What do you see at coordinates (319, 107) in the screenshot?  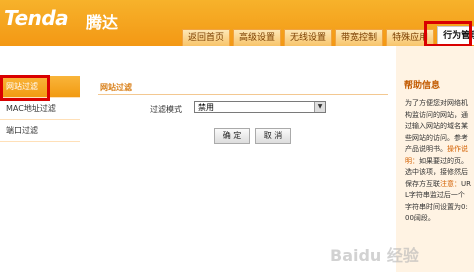 I see `chevron-down-icon: ▼` at bounding box center [319, 107].